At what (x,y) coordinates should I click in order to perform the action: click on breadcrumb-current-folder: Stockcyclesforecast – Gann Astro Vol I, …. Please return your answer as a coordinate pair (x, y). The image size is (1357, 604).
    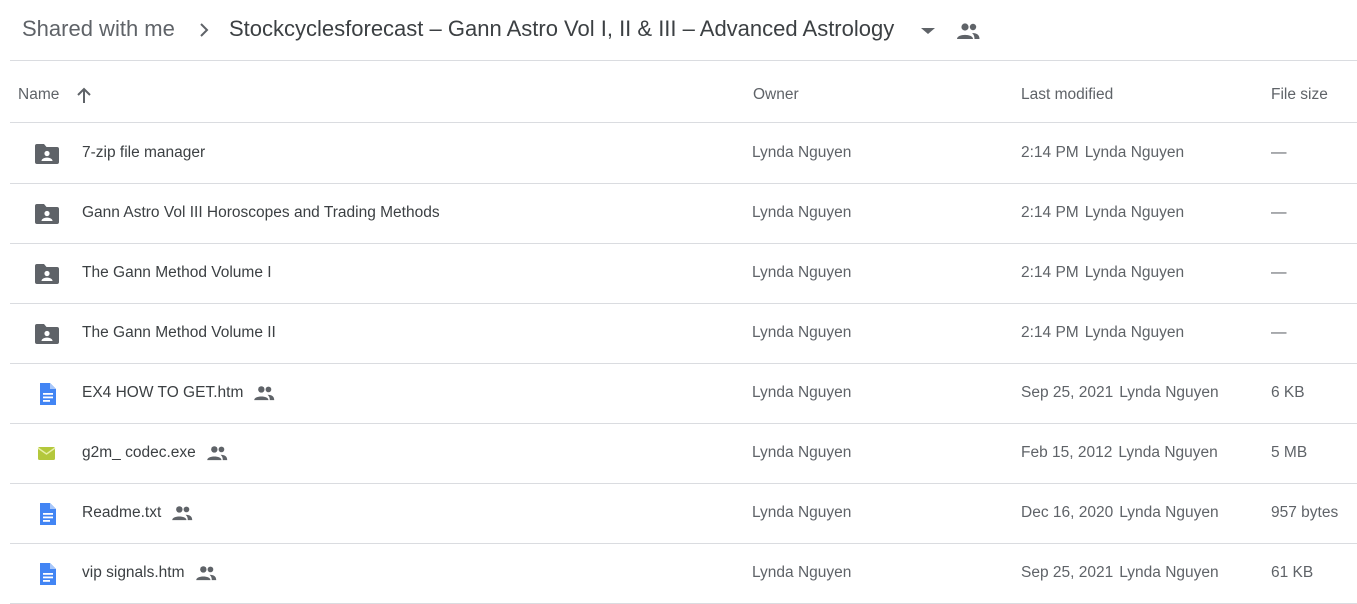
    Looking at the image, I should click on (561, 29).